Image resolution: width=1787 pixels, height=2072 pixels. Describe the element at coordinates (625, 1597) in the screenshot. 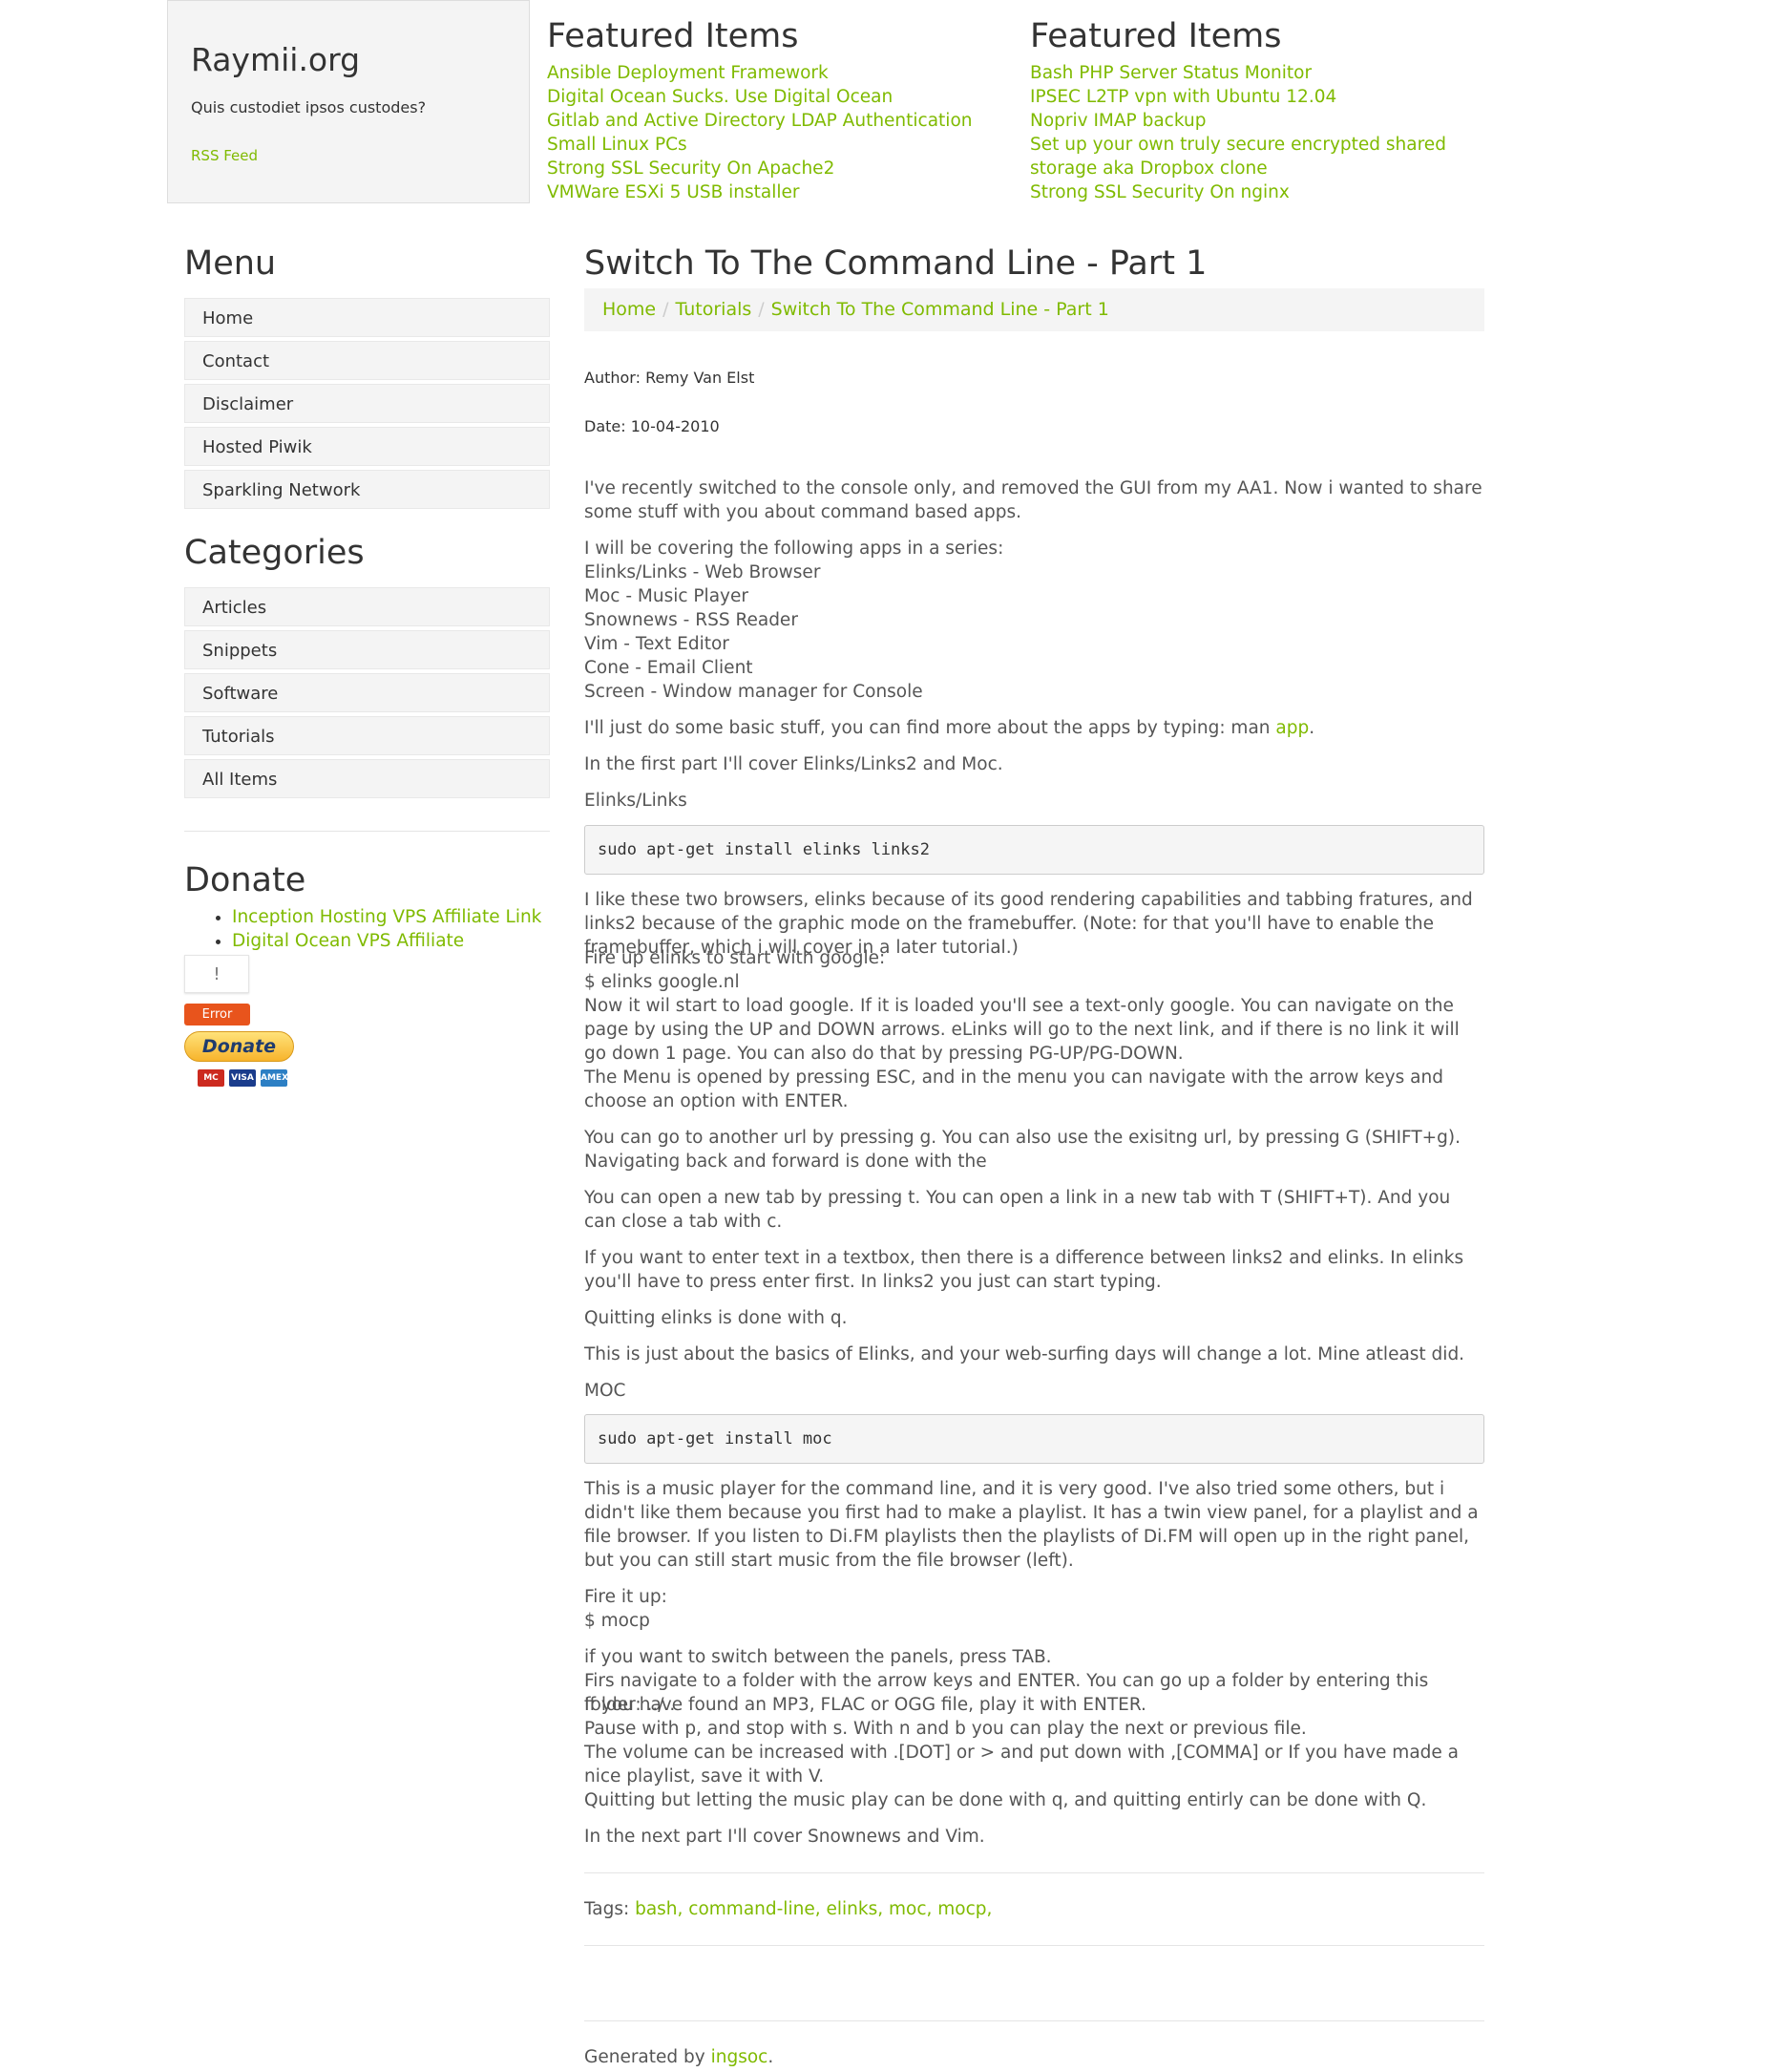

I see `fire-moc-line: Fire it up:` at that location.